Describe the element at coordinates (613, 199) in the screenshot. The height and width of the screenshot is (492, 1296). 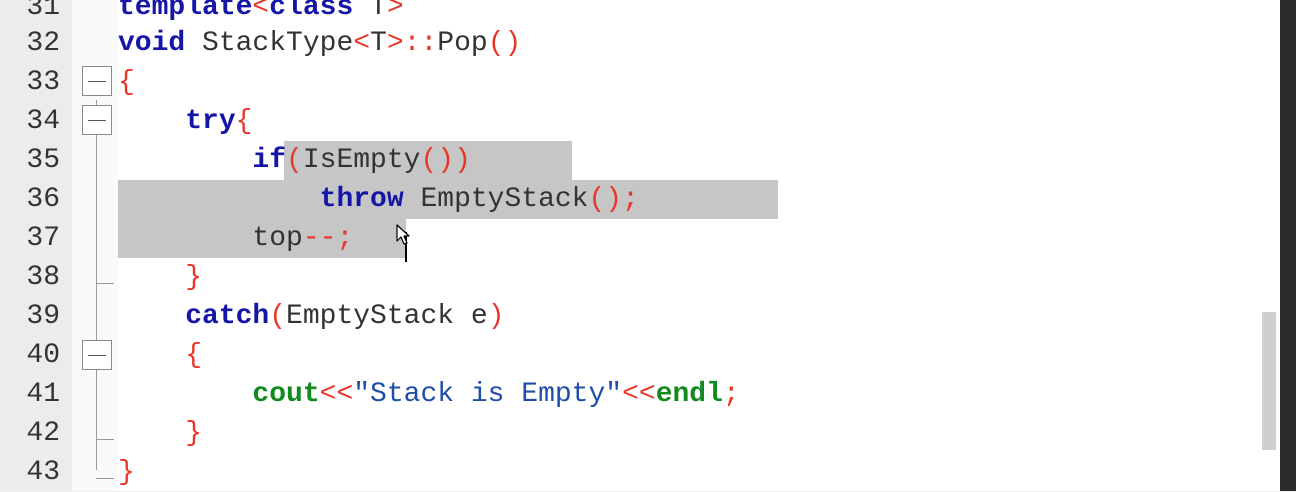
I see `punctuation: ();` at that location.